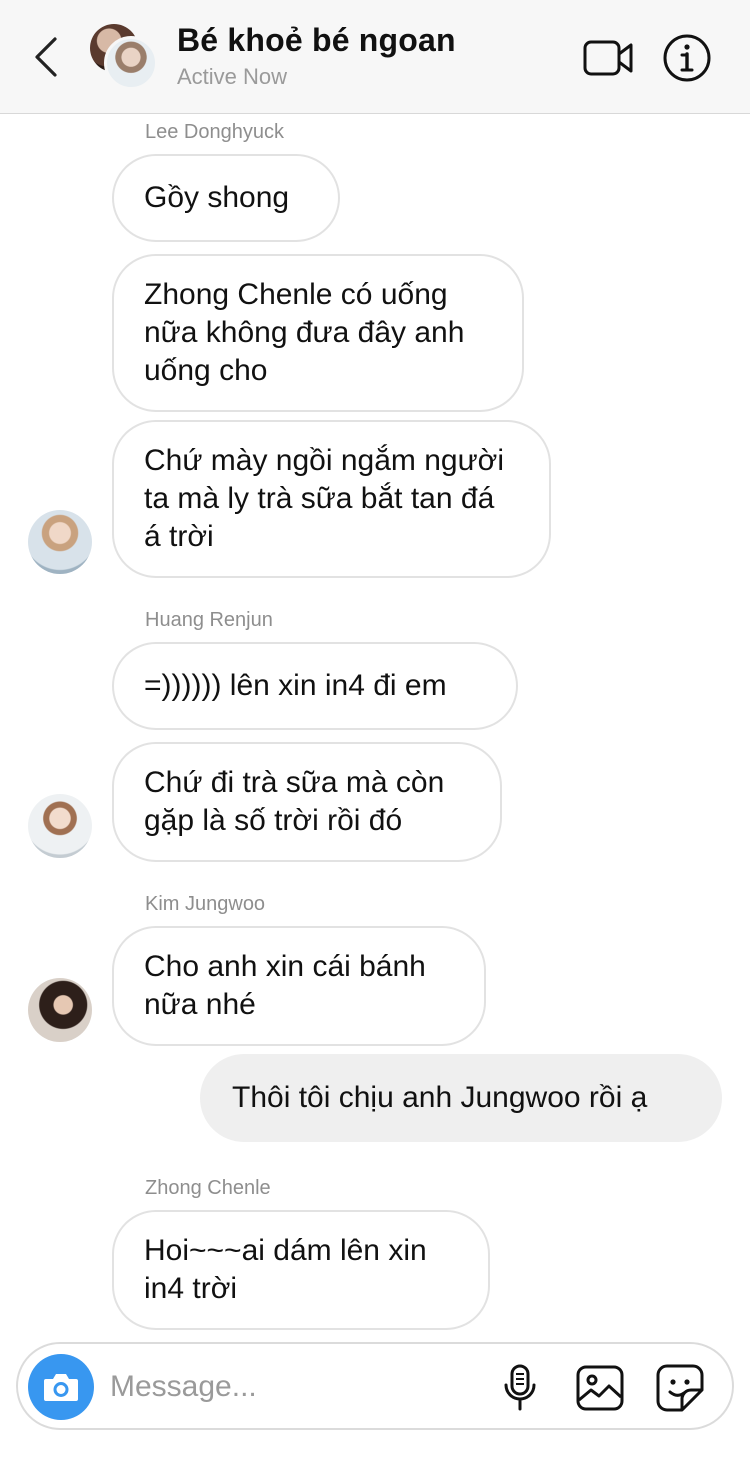  I want to click on group-avatar, so click(125, 59).